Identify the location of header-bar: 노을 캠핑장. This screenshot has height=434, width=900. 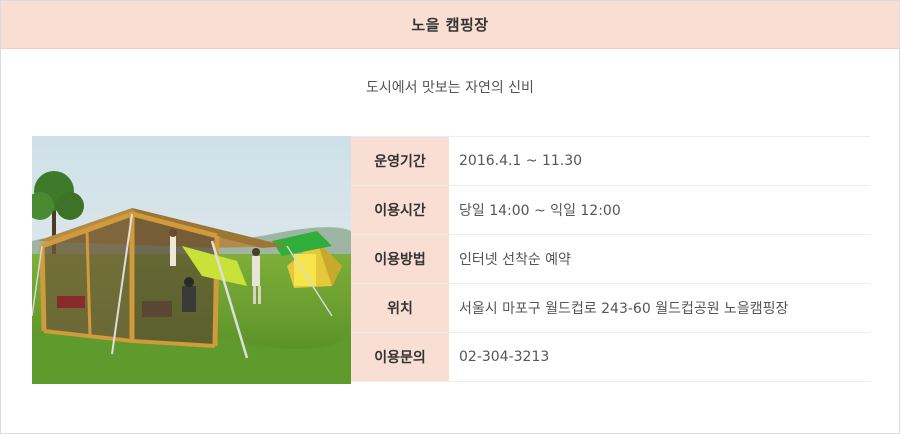
(450, 25).